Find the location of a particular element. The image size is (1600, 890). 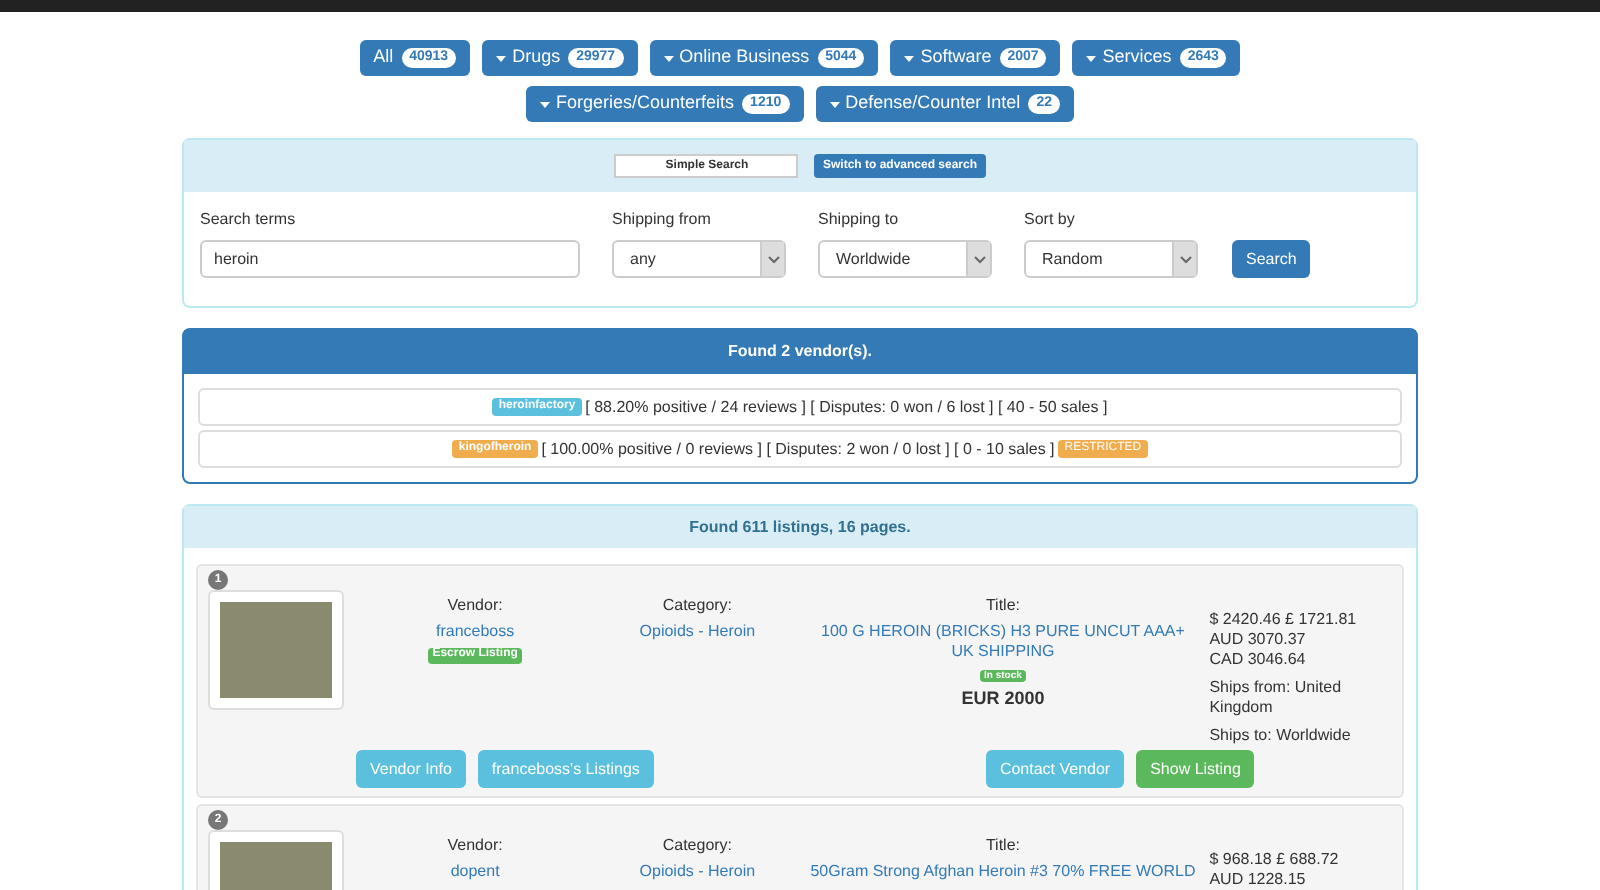

vendor-link: franceboss is located at coordinates (475, 632).